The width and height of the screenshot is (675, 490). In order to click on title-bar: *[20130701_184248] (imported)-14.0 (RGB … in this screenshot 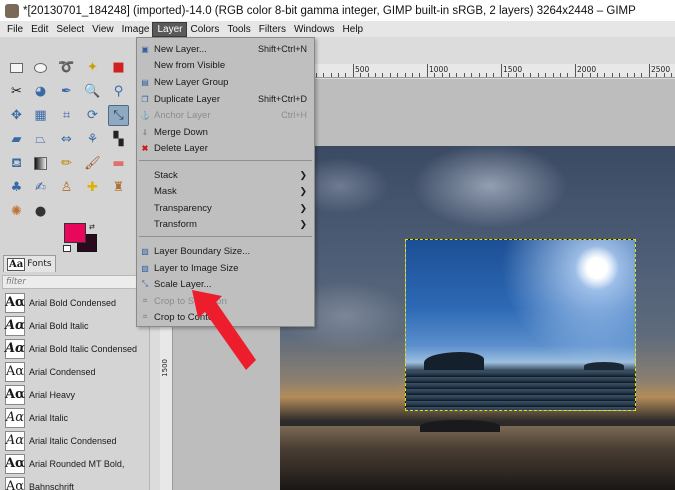, I will do `click(337, 10)`.